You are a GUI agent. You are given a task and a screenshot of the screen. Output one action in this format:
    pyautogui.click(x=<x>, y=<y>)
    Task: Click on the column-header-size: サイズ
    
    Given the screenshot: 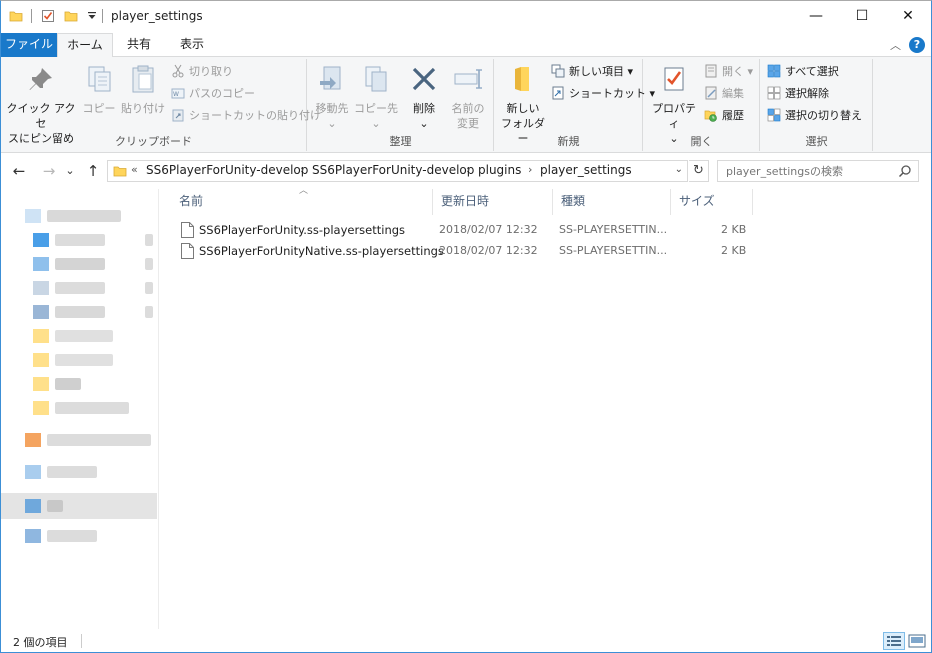 What is the action you would take?
    pyautogui.click(x=712, y=202)
    